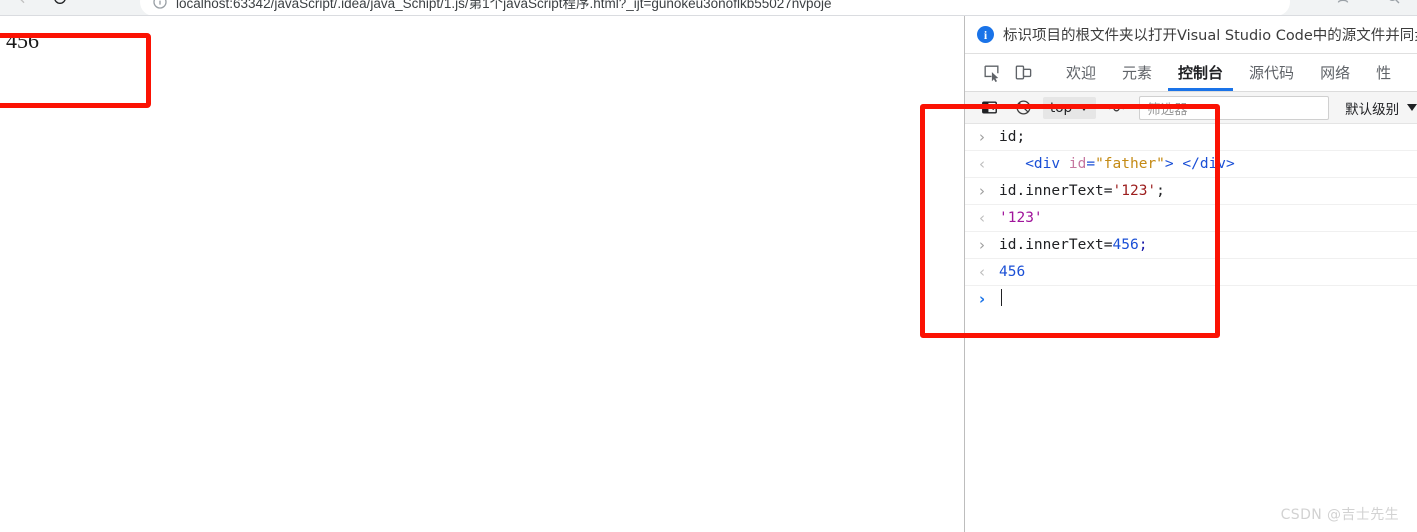 Image resolution: width=1417 pixels, height=532 pixels. I want to click on tab-network: 网络, so click(1335, 72).